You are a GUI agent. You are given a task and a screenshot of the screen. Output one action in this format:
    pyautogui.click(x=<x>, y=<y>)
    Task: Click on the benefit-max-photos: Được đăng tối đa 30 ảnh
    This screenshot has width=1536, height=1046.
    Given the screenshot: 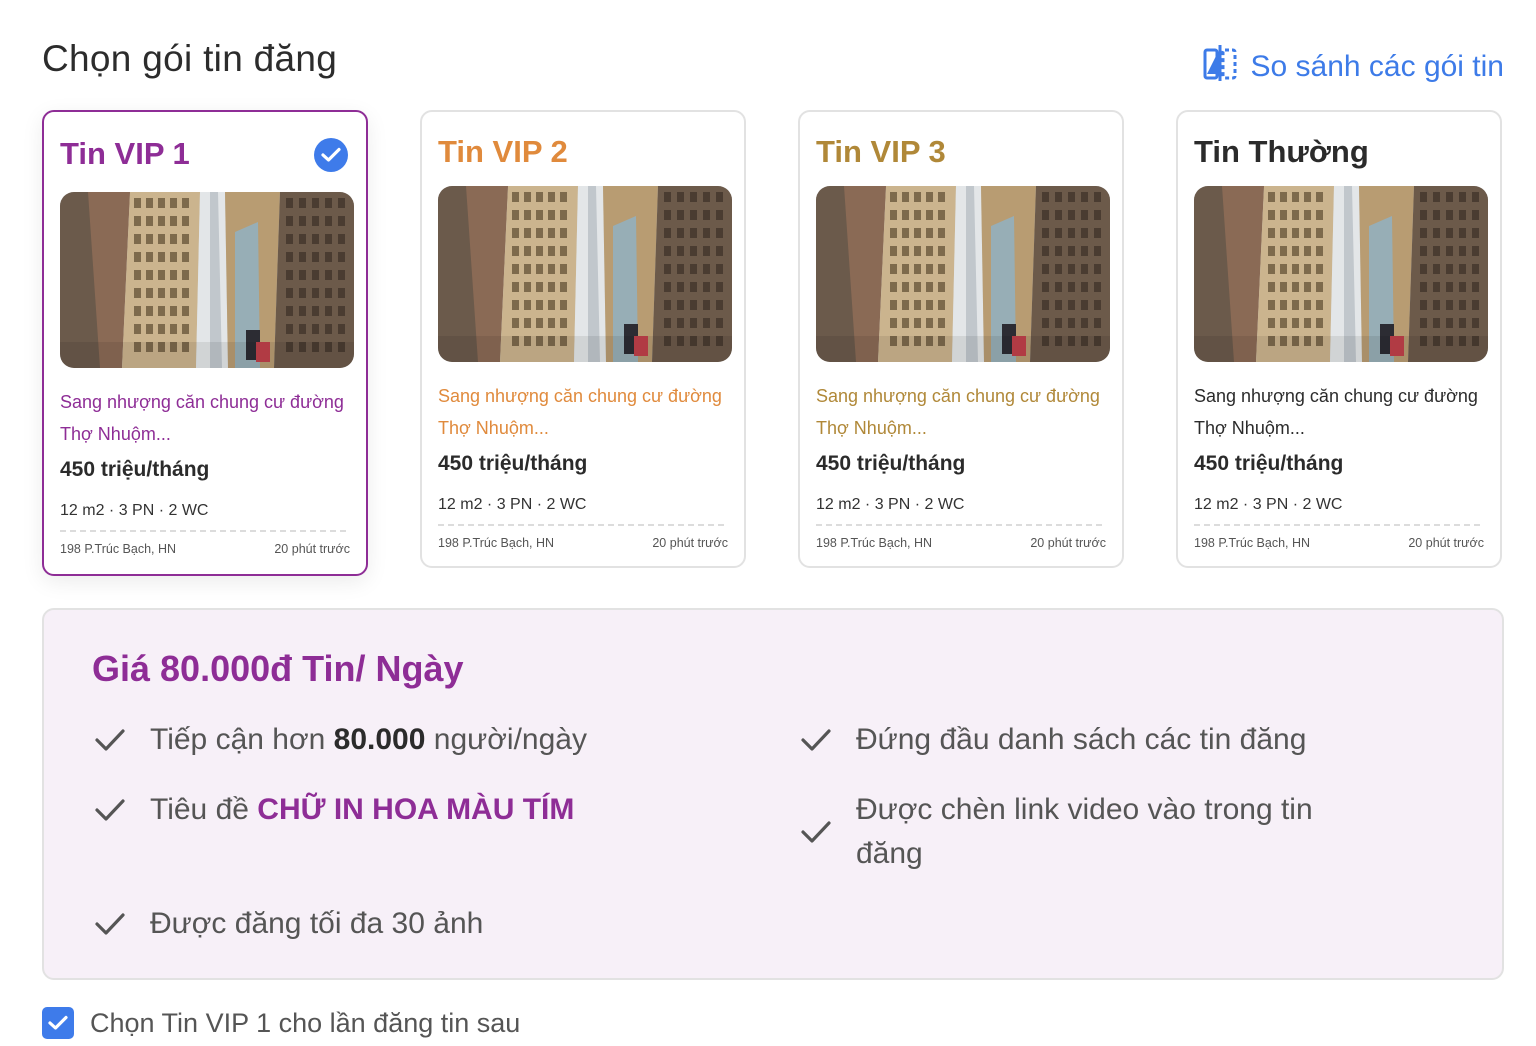 What is the action you would take?
    pyautogui.click(x=288, y=924)
    